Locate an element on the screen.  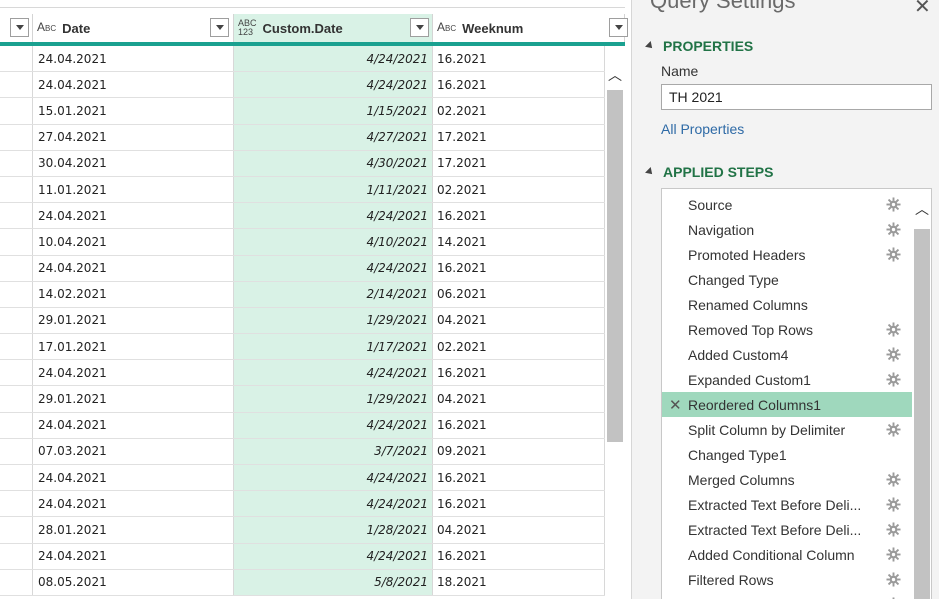
applied-step: Renamed Columns is located at coordinates (787, 304).